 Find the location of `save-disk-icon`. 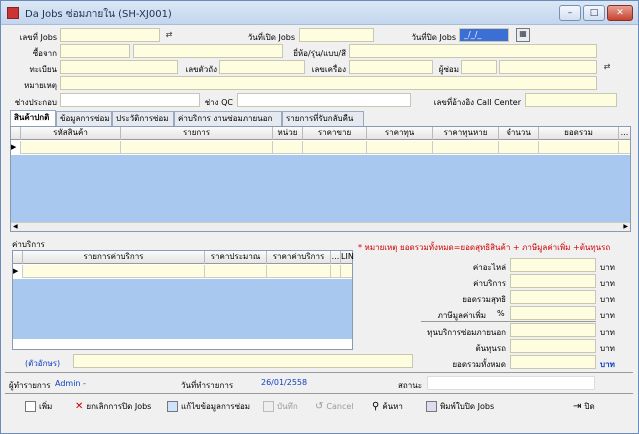

save-disk-icon is located at coordinates (268, 406).